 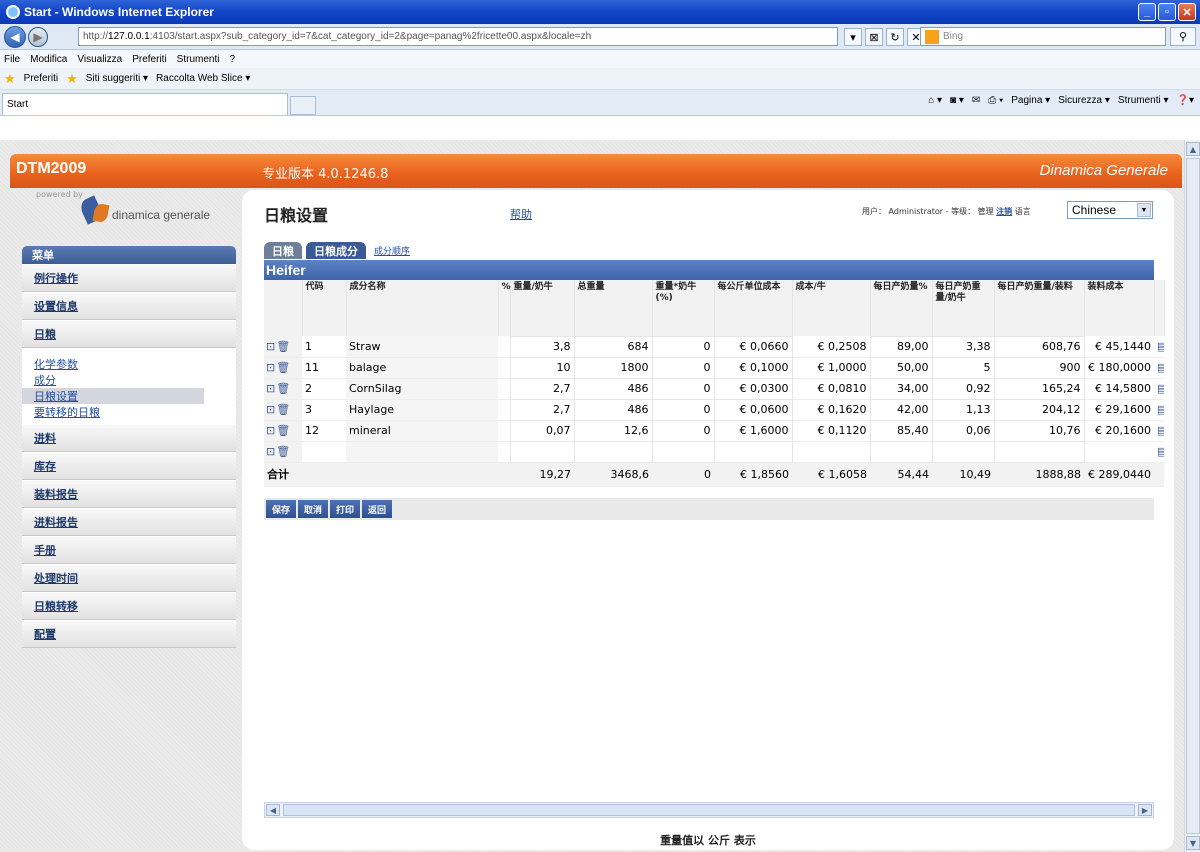 I want to click on table-cell: € 1,6000, so click(x=753, y=430).